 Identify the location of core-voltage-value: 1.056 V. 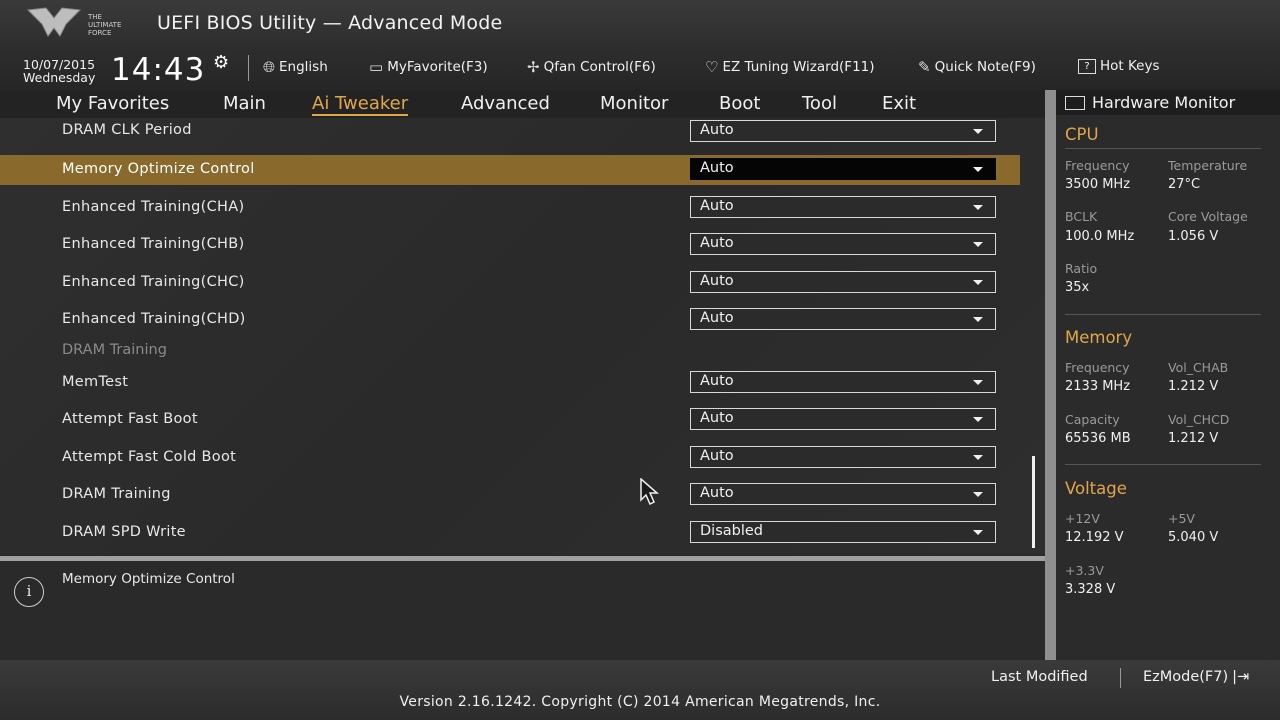
(1193, 236).